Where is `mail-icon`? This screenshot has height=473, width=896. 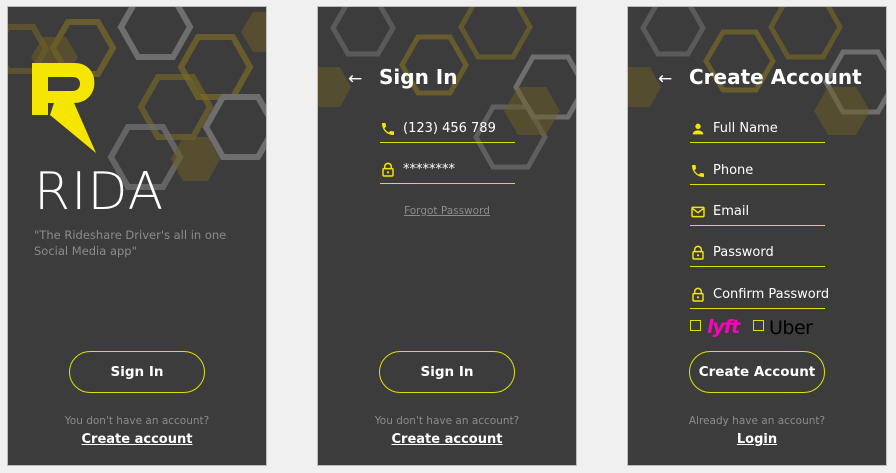 mail-icon is located at coordinates (698, 212).